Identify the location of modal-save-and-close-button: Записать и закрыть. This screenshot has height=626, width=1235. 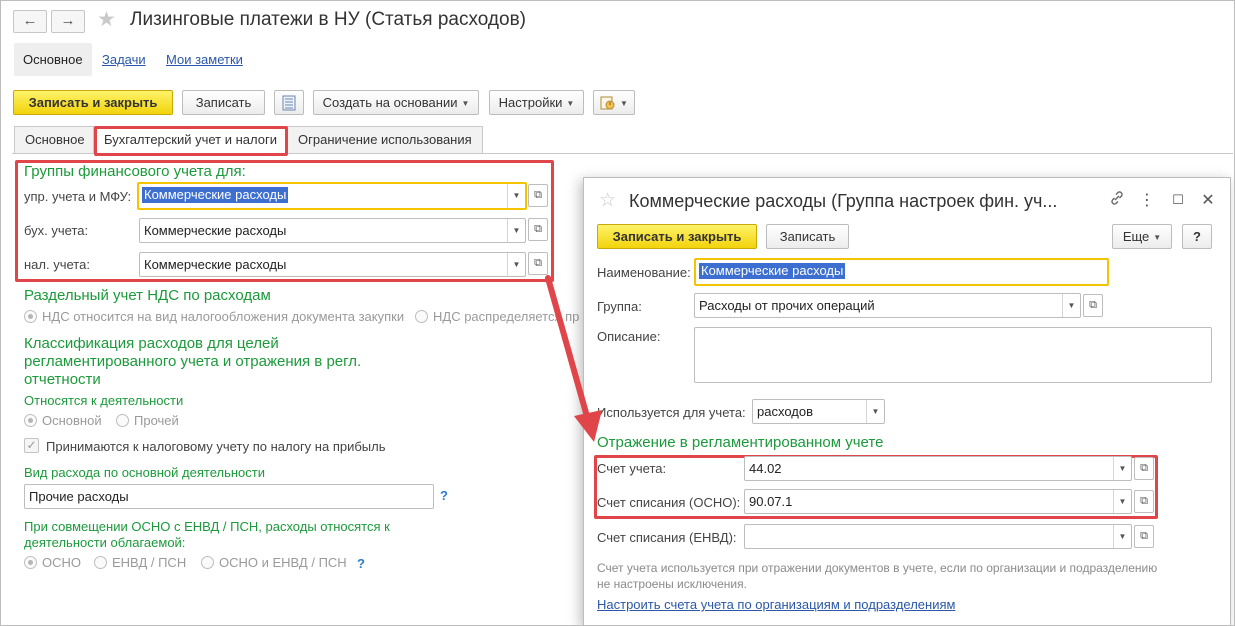
(677, 236).